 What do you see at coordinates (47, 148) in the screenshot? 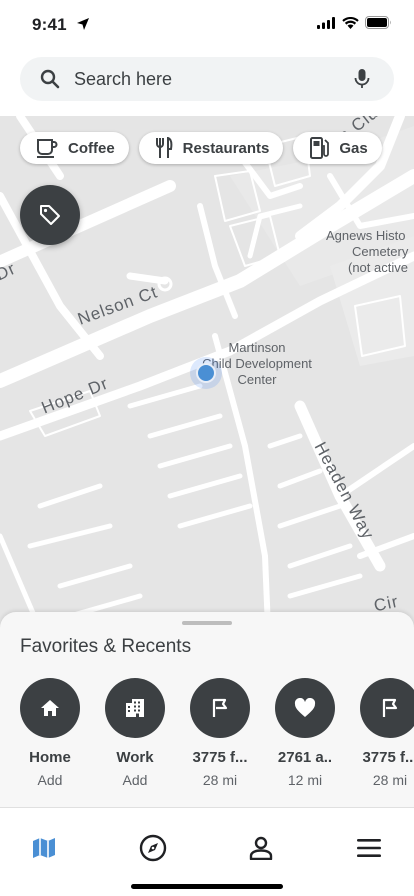
I see `coffee-icon` at bounding box center [47, 148].